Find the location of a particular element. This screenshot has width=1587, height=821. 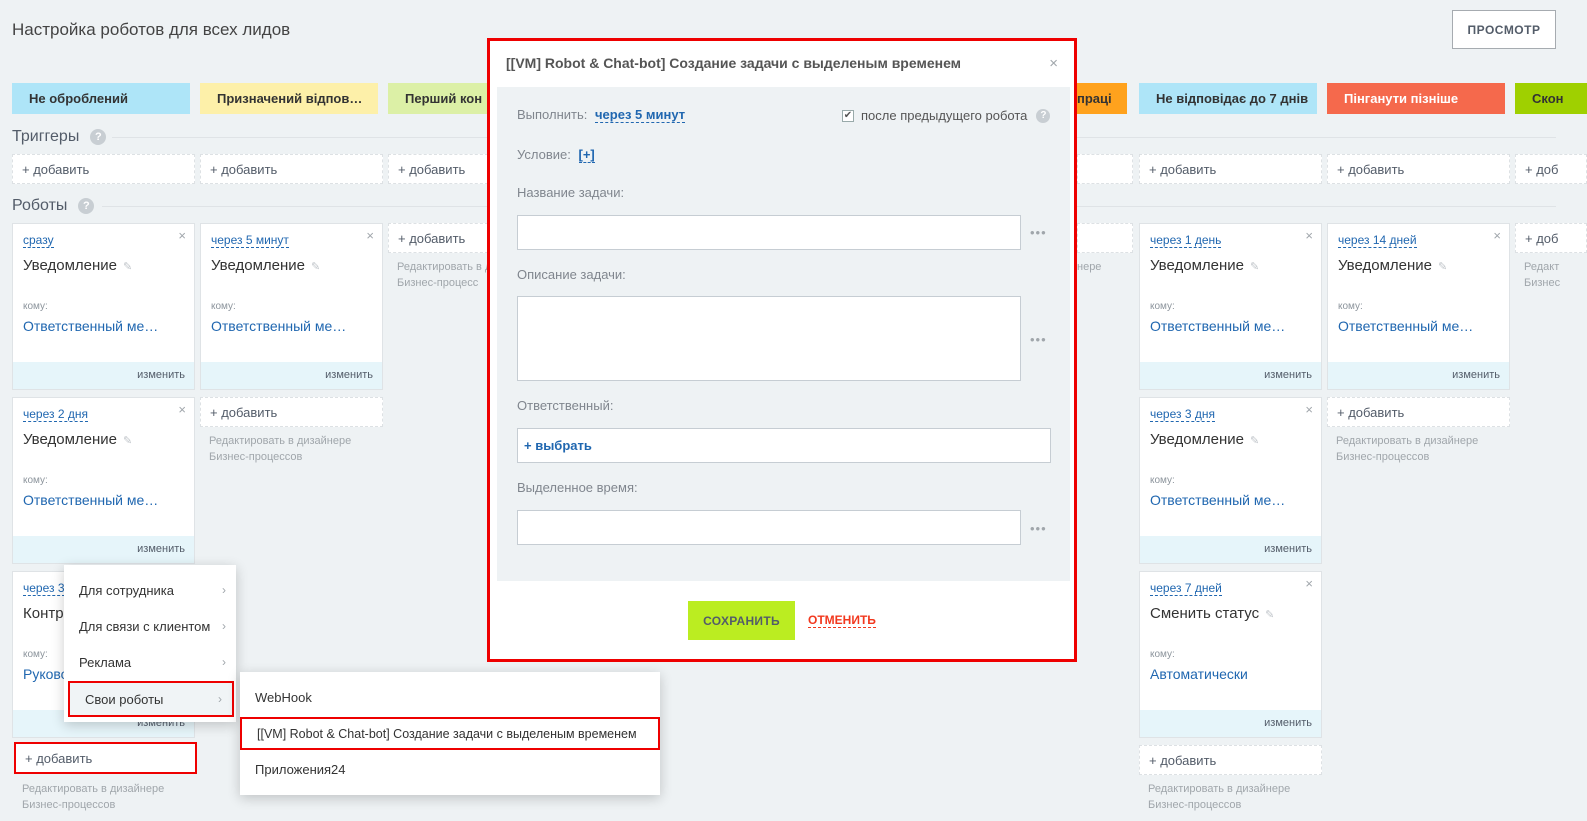

submenu-item-apps24: Приложения24 is located at coordinates (450, 769).